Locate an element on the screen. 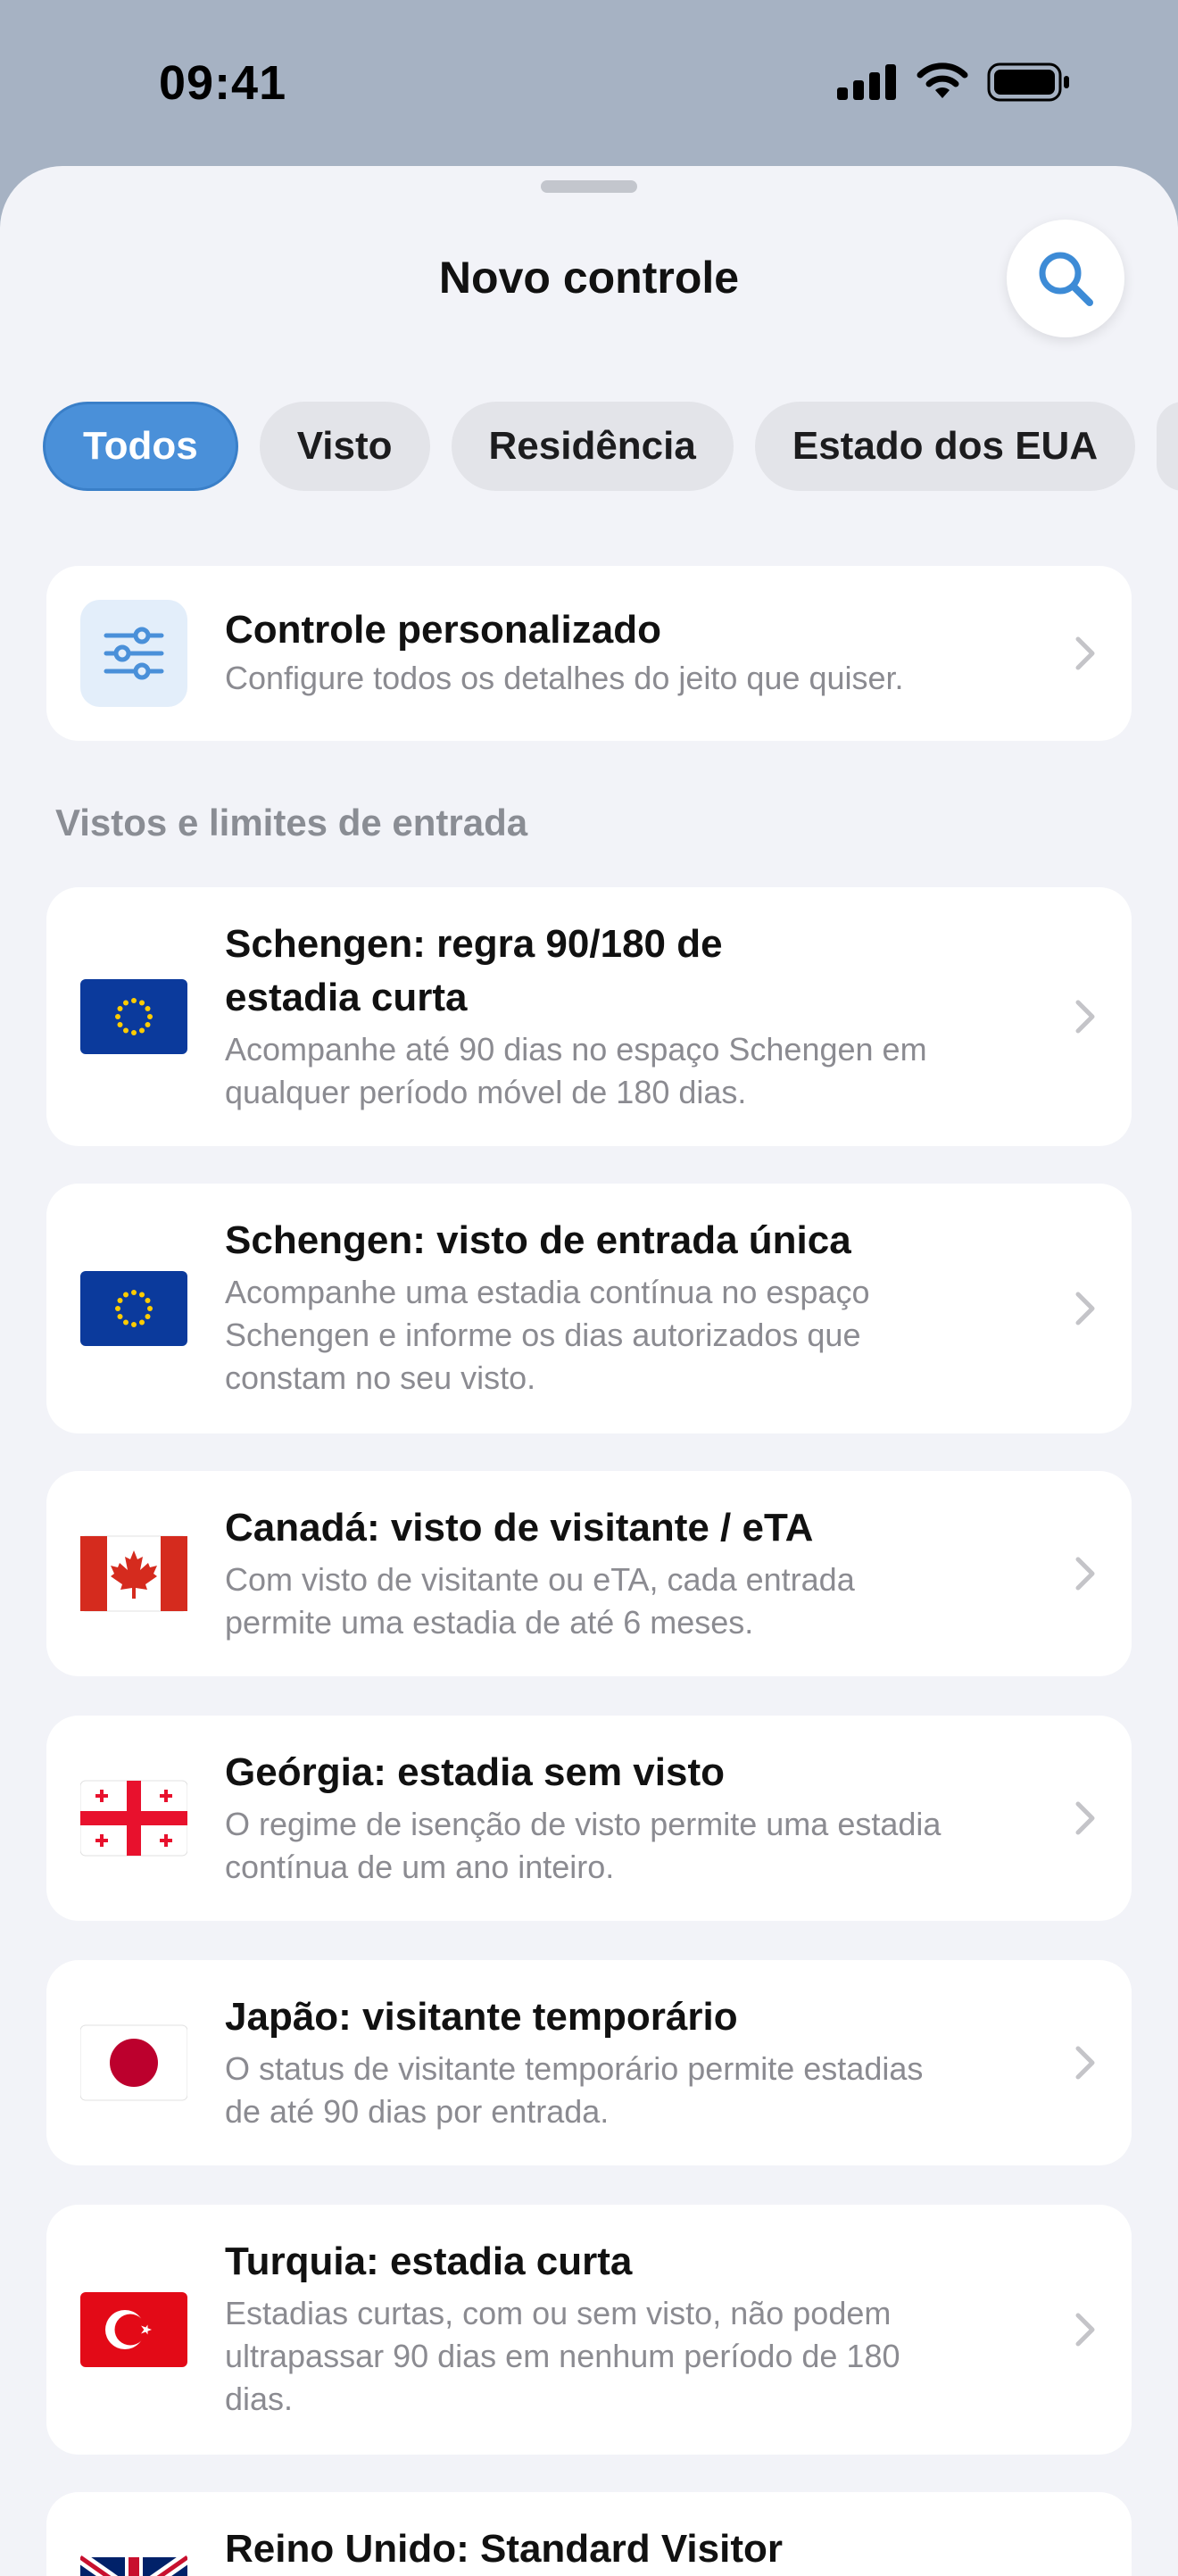 The width and height of the screenshot is (1178, 2576). cellular-signal-icon is located at coordinates (866, 82).